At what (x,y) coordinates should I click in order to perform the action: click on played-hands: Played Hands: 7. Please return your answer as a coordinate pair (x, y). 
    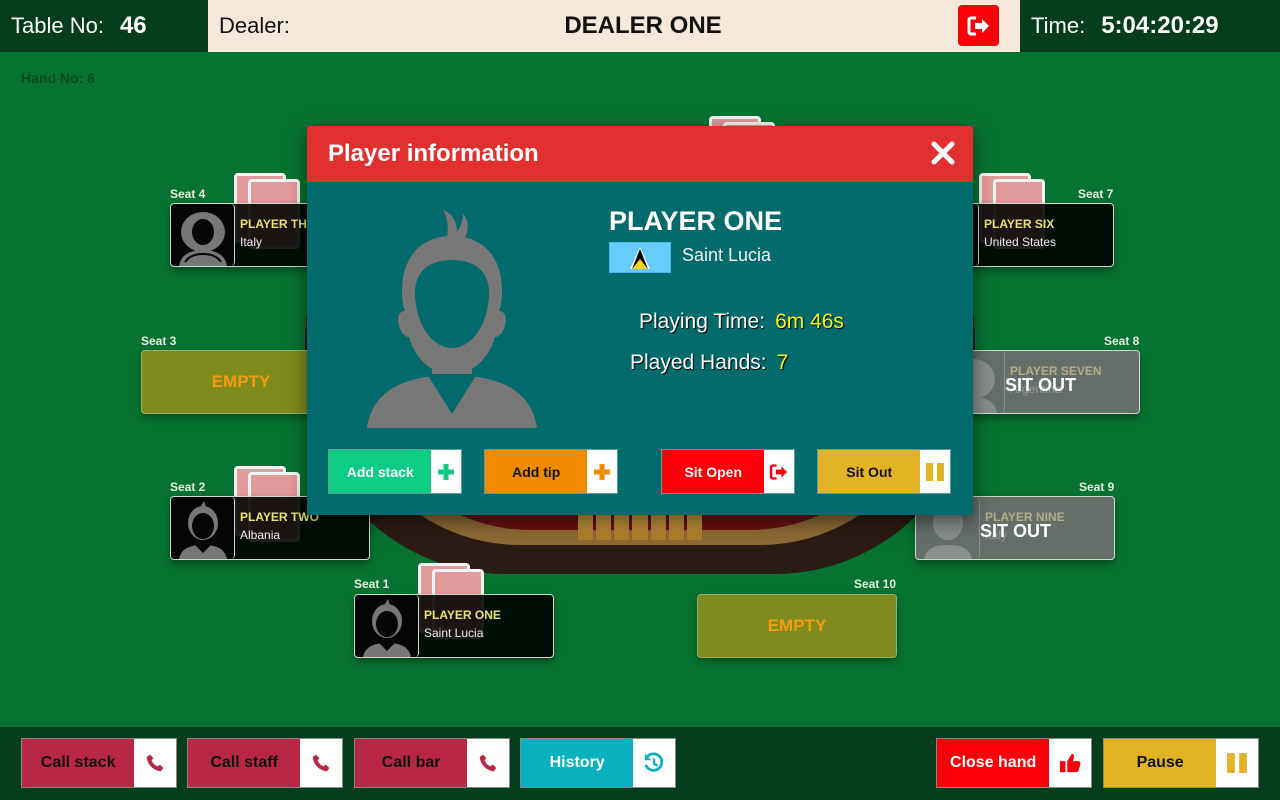
    Looking at the image, I should click on (709, 363).